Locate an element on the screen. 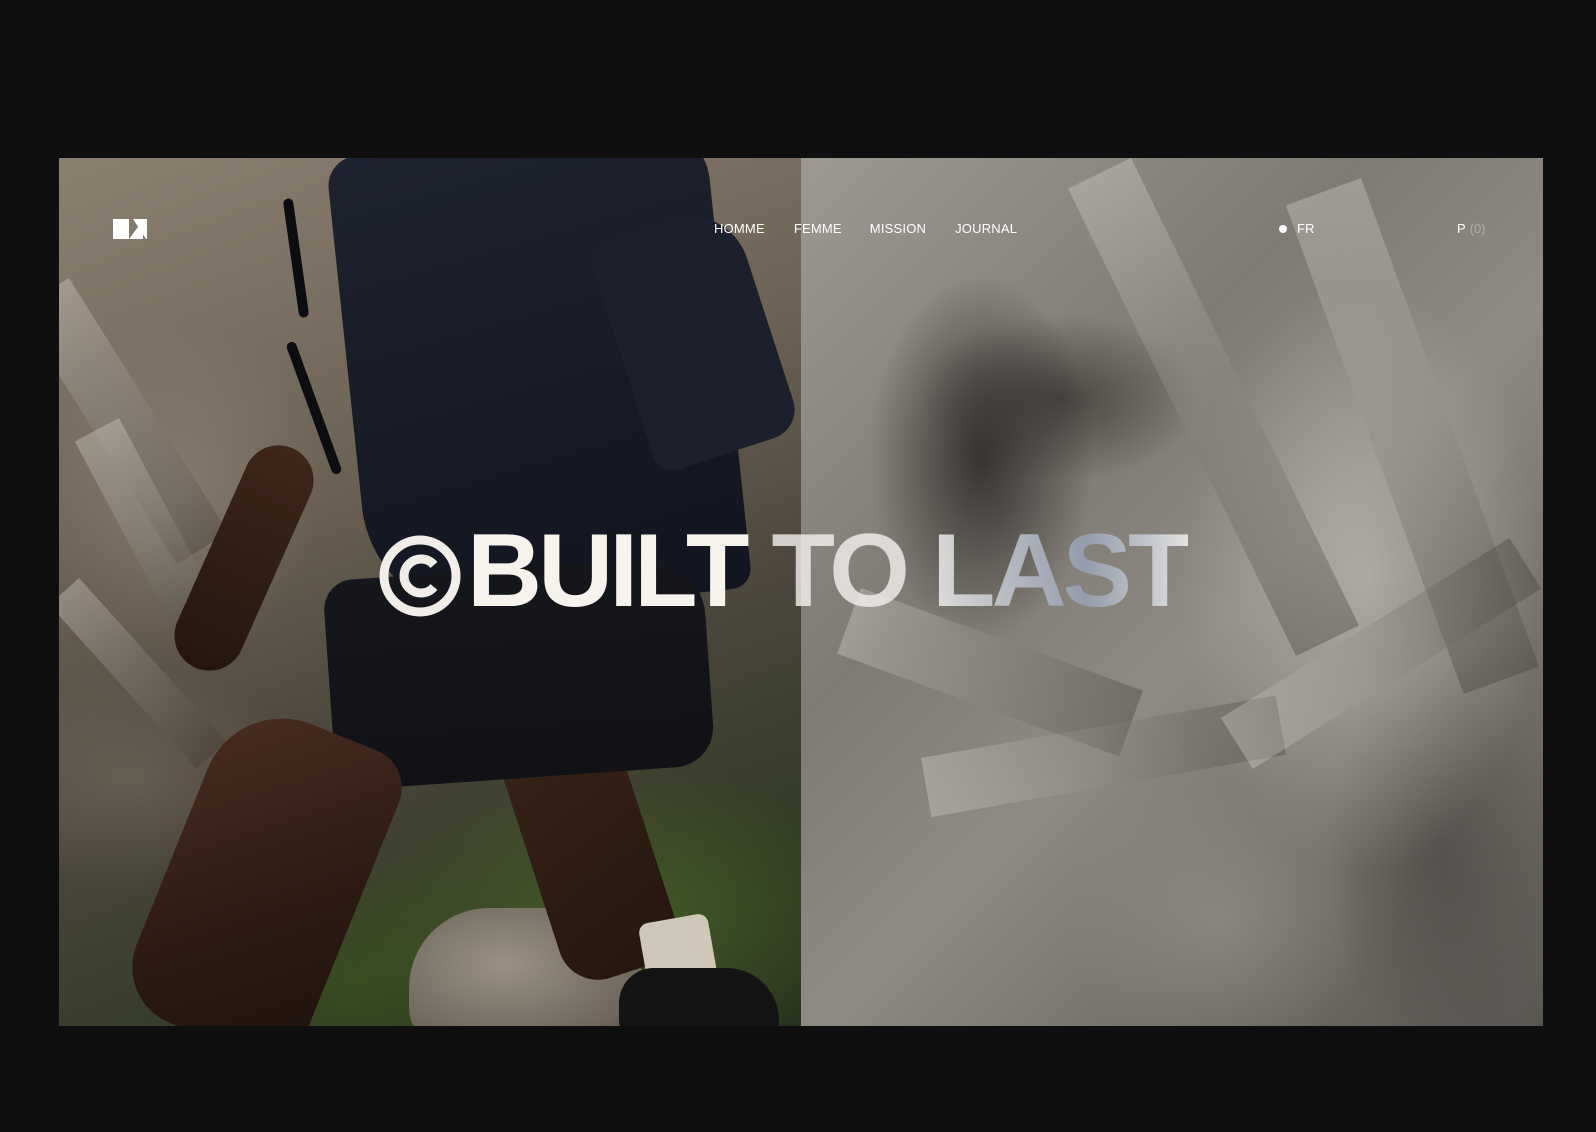 Image resolution: width=1596 pixels, height=1132 pixels. cart-button: P (0) is located at coordinates (1471, 228).